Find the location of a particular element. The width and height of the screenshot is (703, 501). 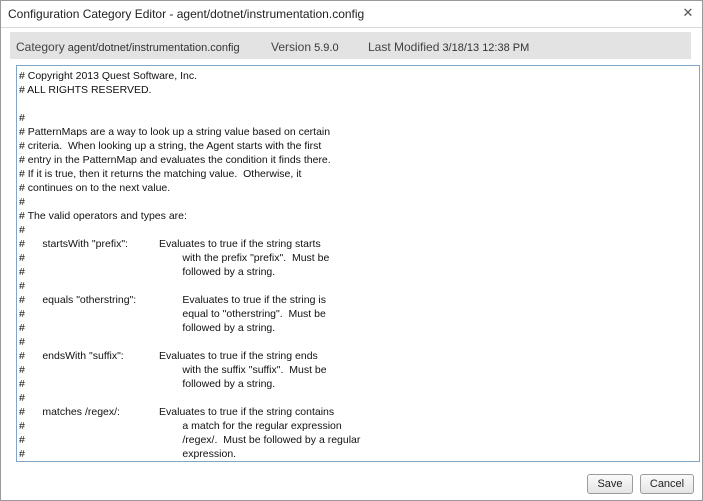

last-modified-info: Last Modified 3/18/13 12:38 PM is located at coordinates (448, 47).